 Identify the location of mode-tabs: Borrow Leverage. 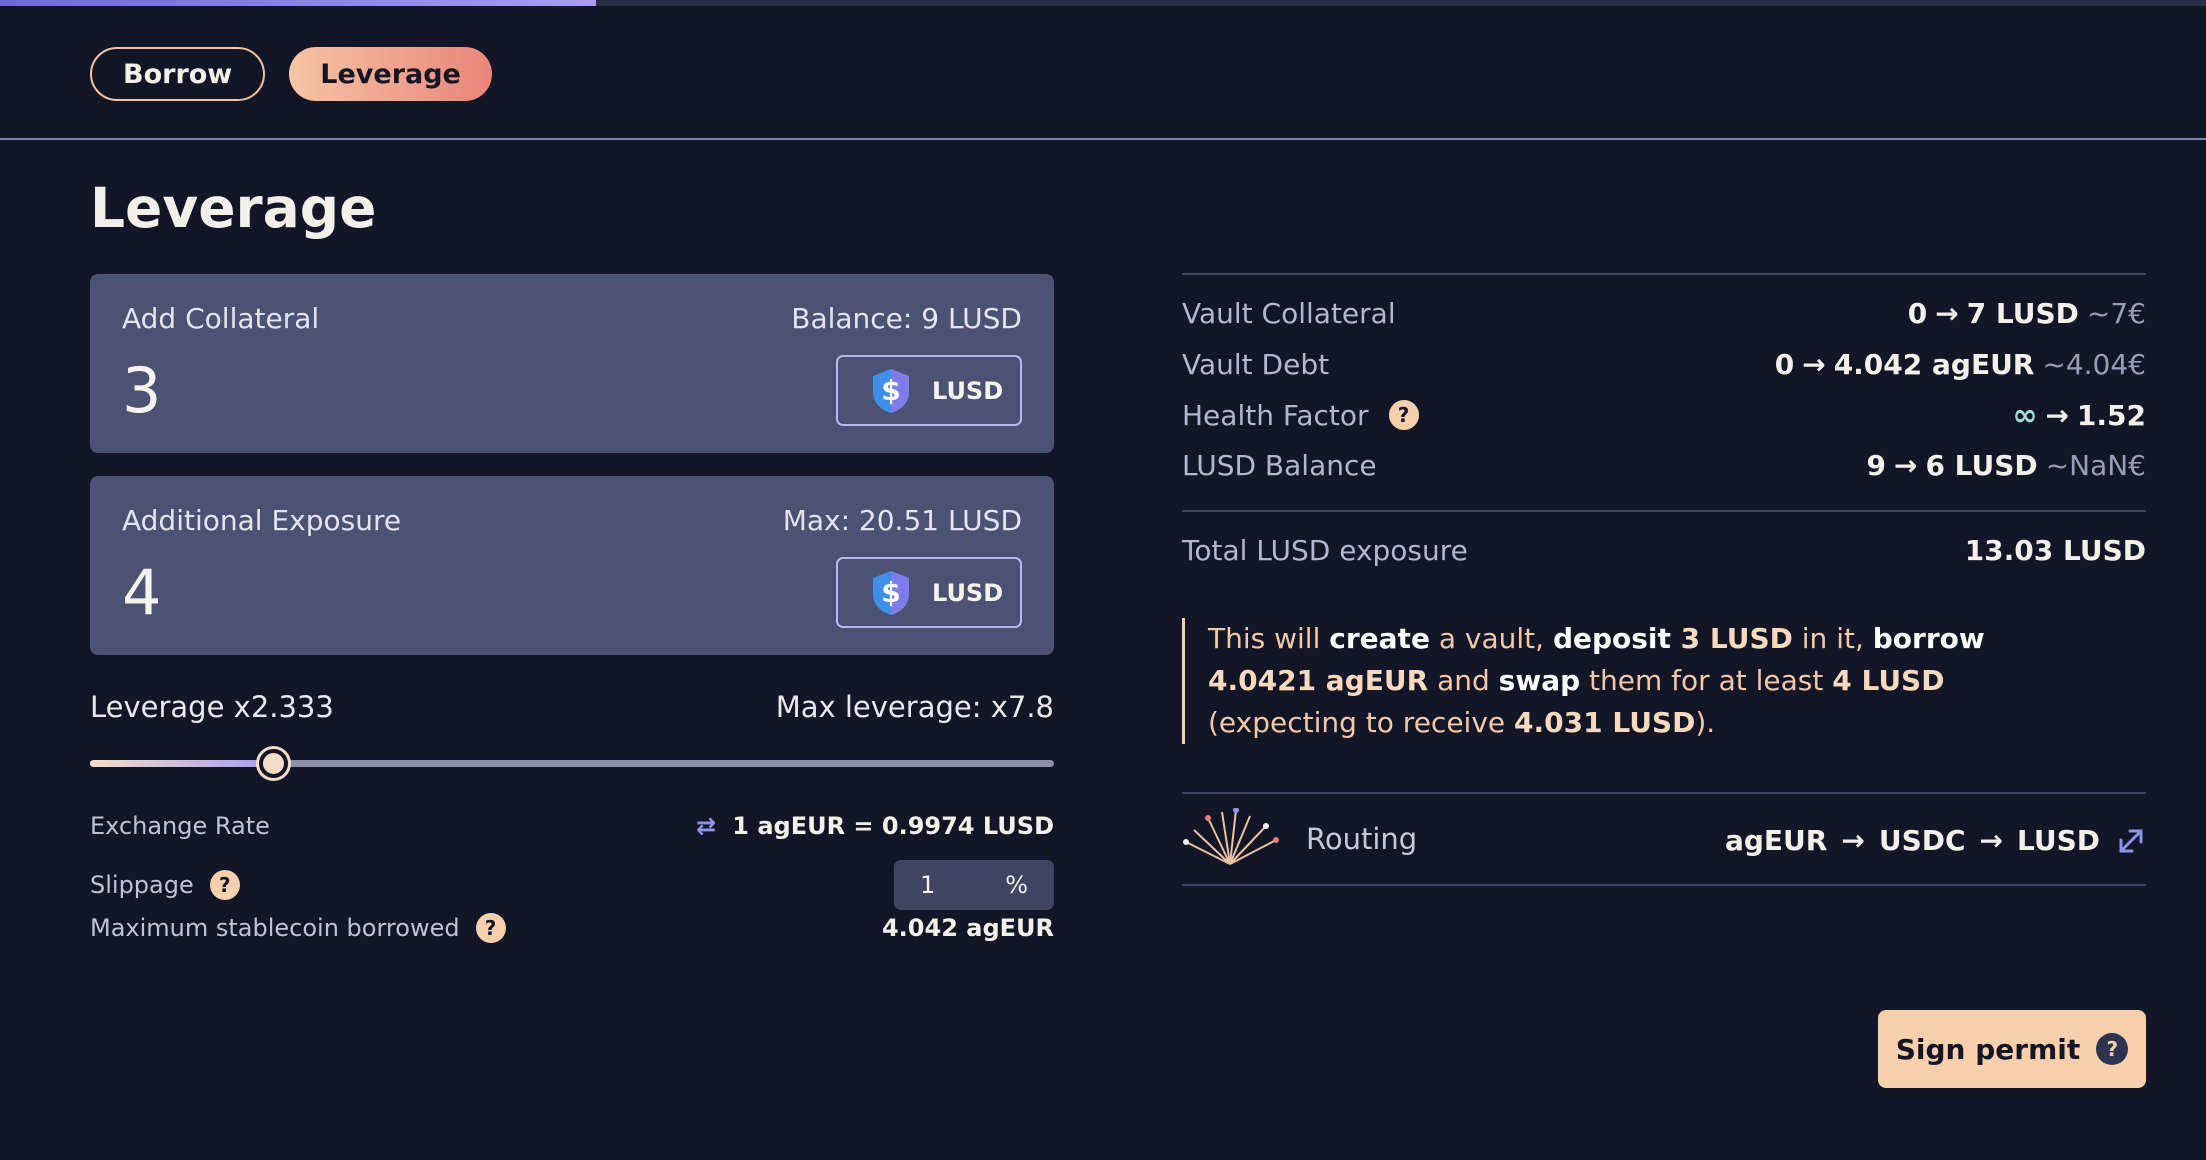
(291, 74).